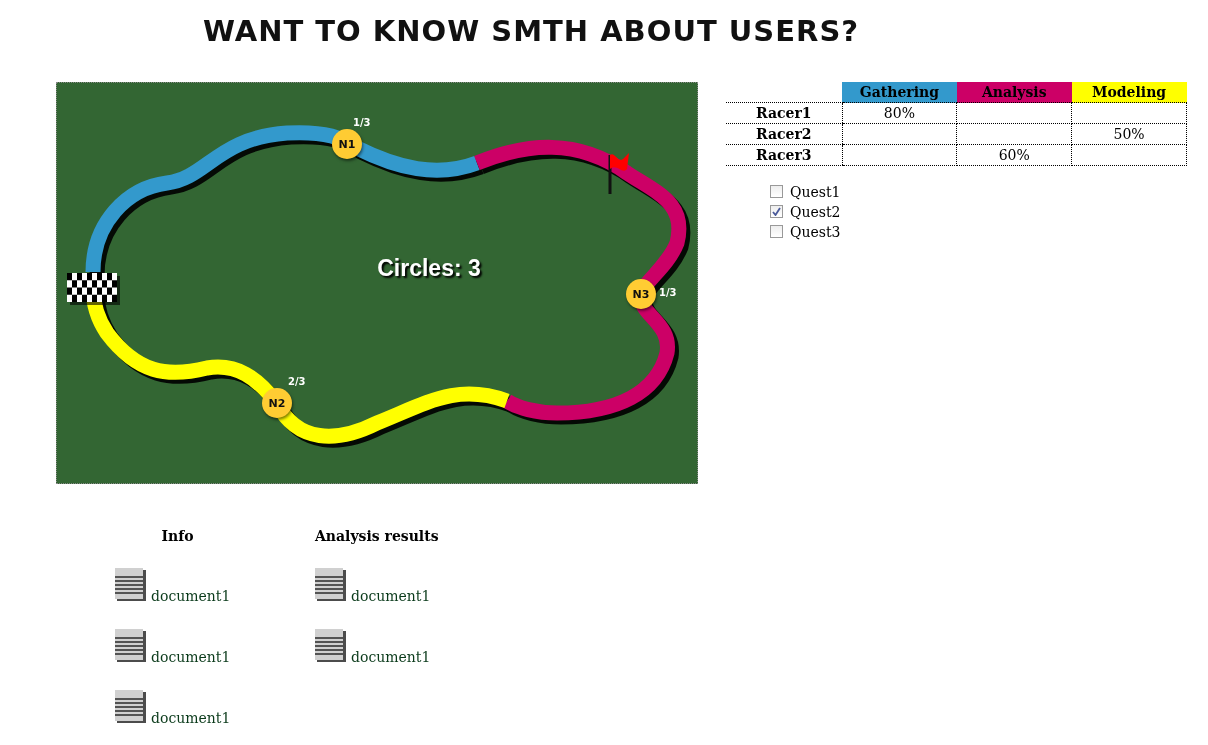  What do you see at coordinates (429, 268) in the screenshot?
I see `circles-count: Circles: 3` at bounding box center [429, 268].